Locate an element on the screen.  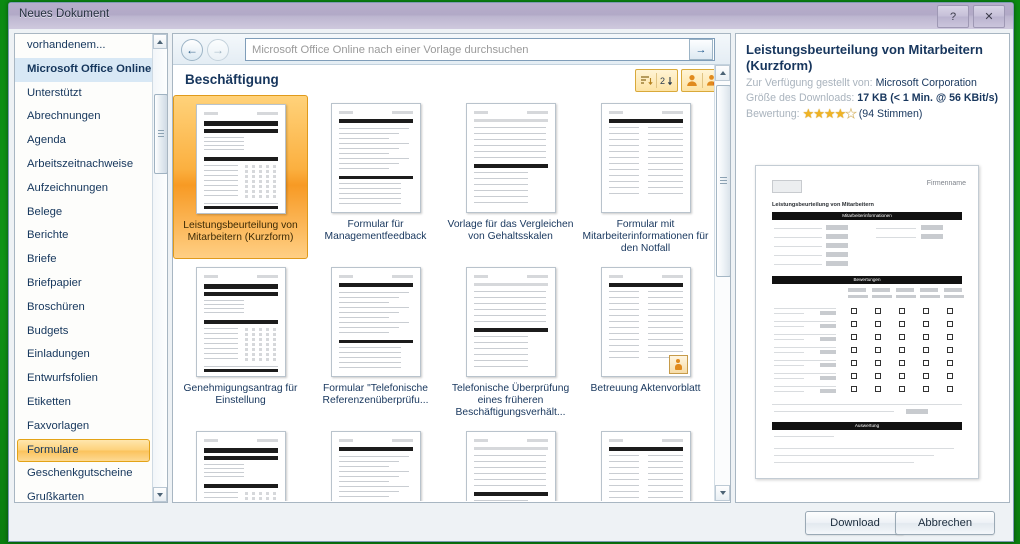
download-button: Download is located at coordinates (855, 523).